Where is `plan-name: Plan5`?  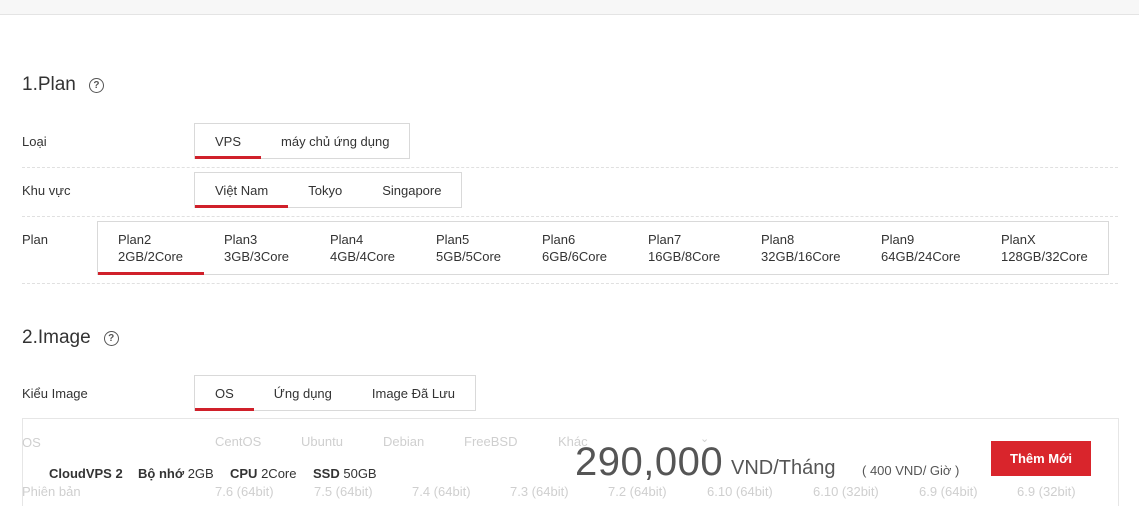
plan-name: Plan5 is located at coordinates (453, 239).